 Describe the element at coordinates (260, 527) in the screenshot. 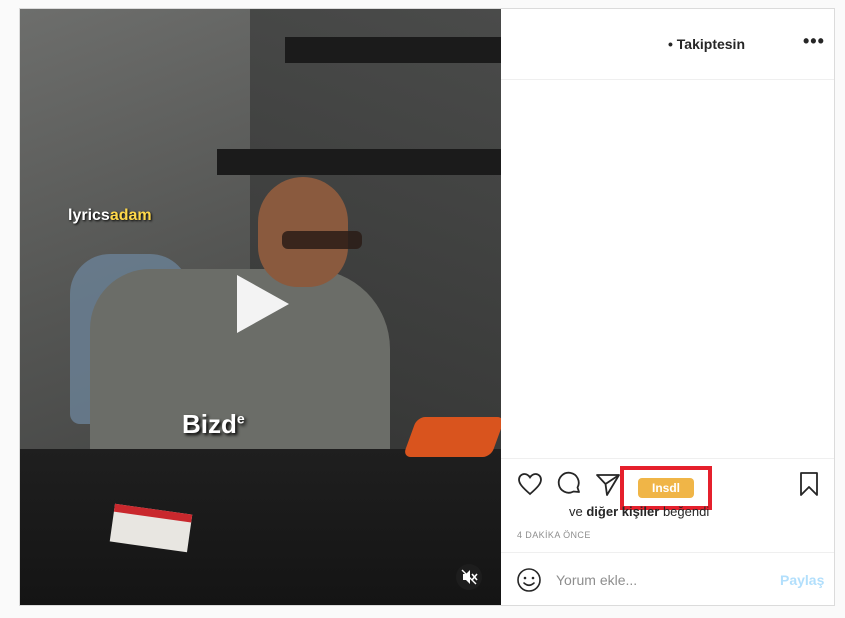

I see `desk` at that location.